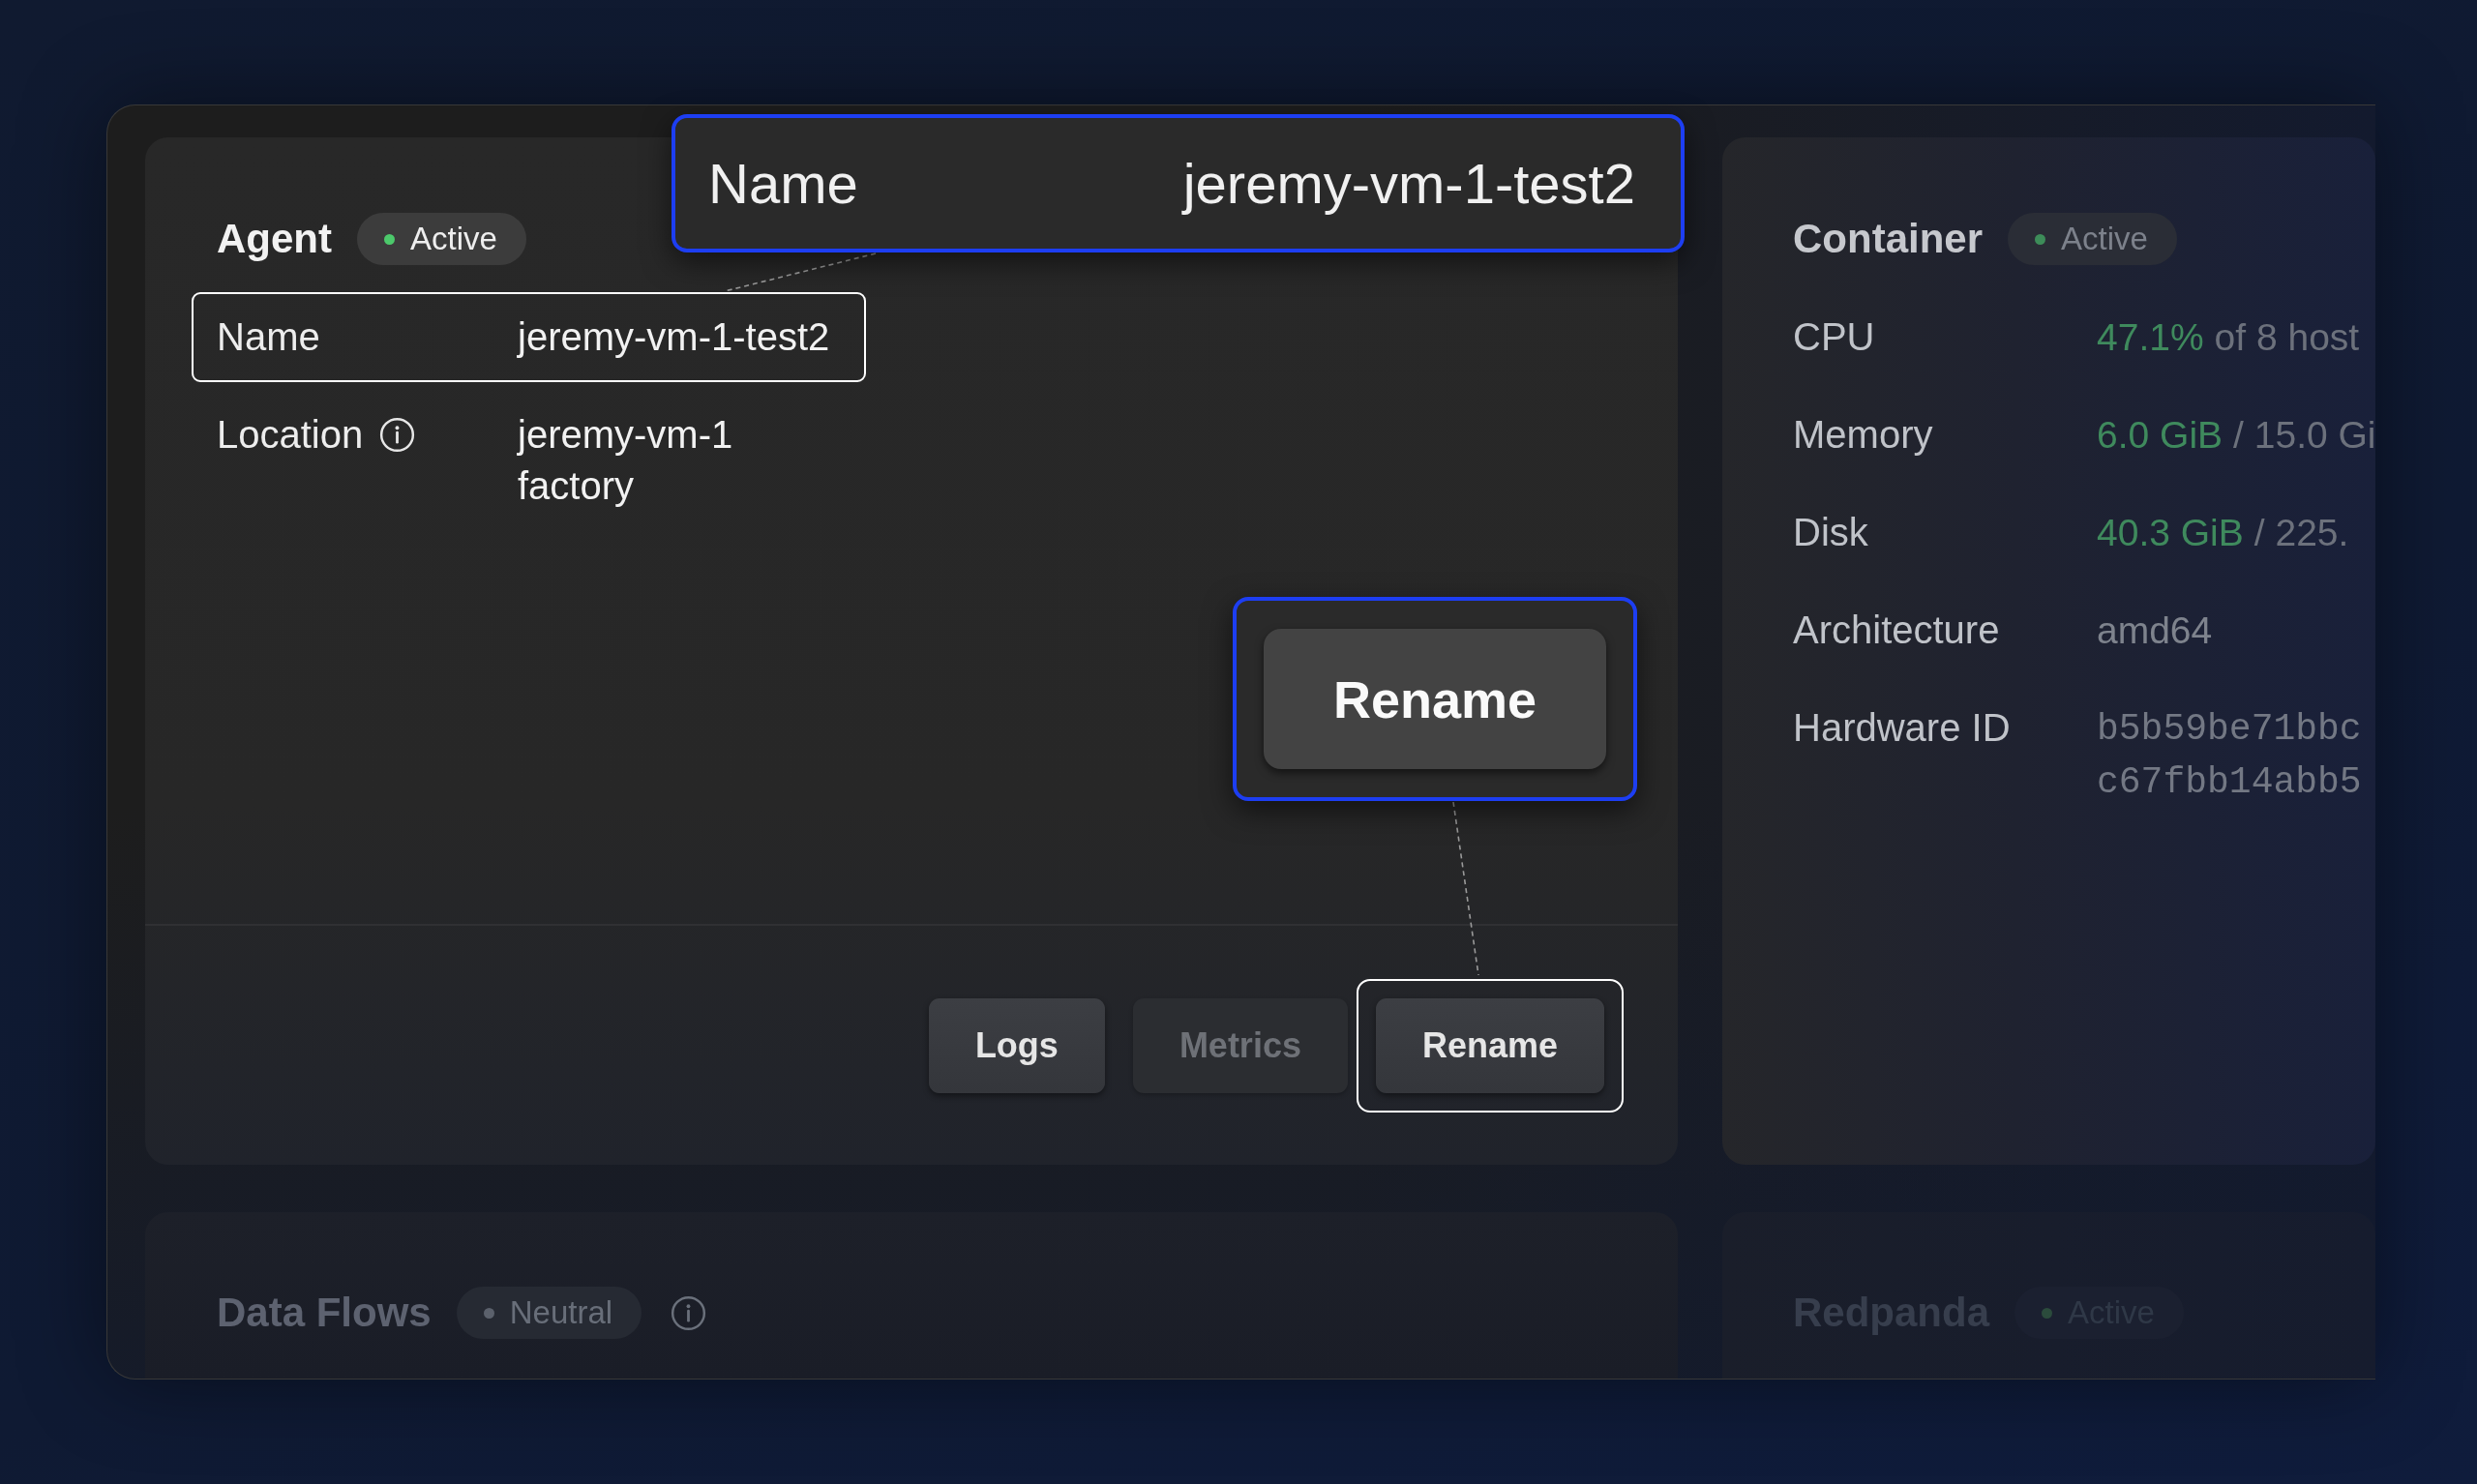 The width and height of the screenshot is (2477, 1484). Describe the element at coordinates (2160, 435) in the screenshot. I see `usage-value: 6.0 GiB` at that location.